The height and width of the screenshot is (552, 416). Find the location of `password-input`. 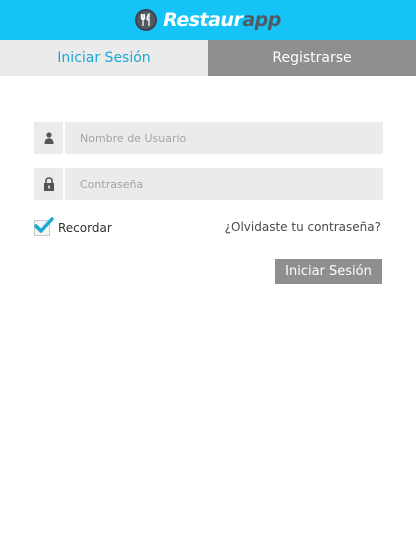

password-input is located at coordinates (224, 184).